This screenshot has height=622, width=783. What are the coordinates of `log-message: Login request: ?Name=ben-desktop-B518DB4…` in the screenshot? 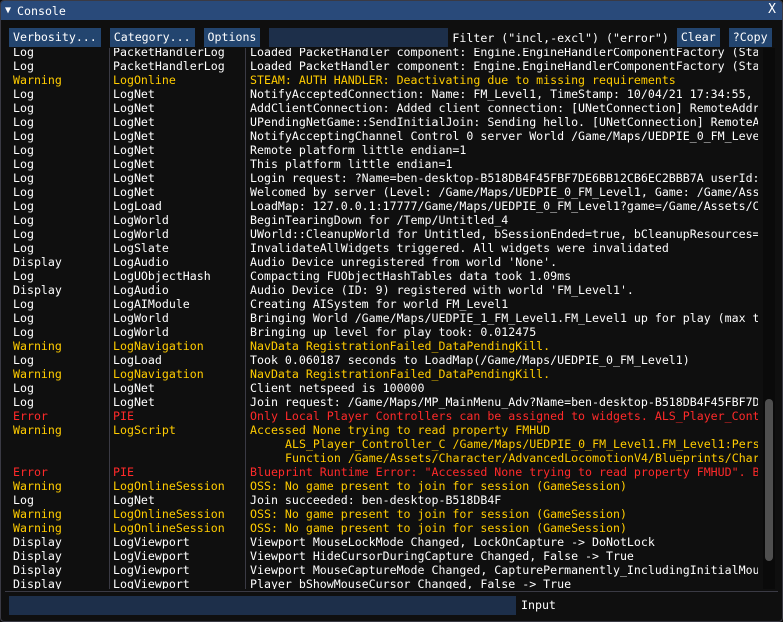 It's located at (504, 178).